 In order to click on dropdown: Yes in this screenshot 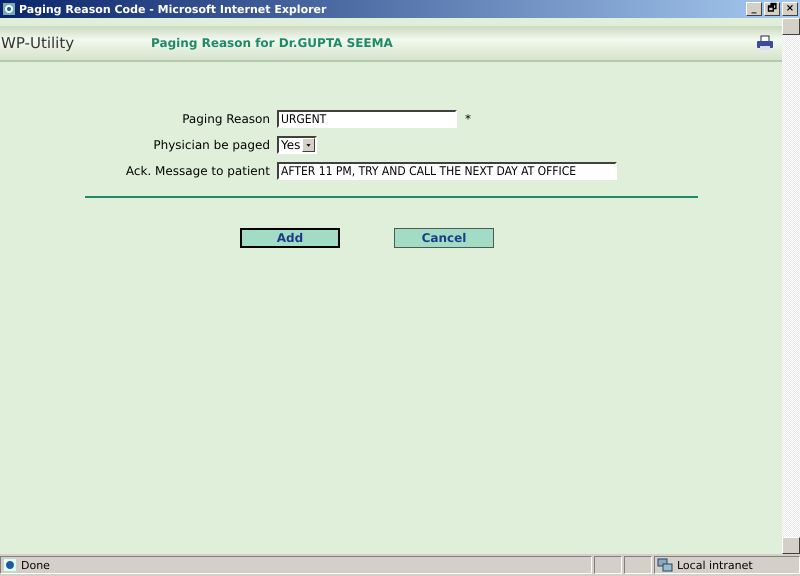, I will do `click(297, 145)`.